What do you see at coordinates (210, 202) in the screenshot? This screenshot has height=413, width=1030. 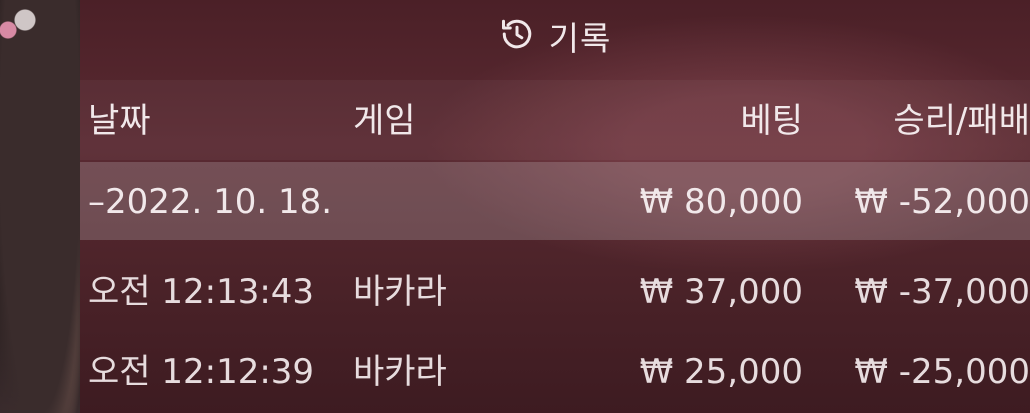 I see `date-group-label: –2022. 10. 18.` at bounding box center [210, 202].